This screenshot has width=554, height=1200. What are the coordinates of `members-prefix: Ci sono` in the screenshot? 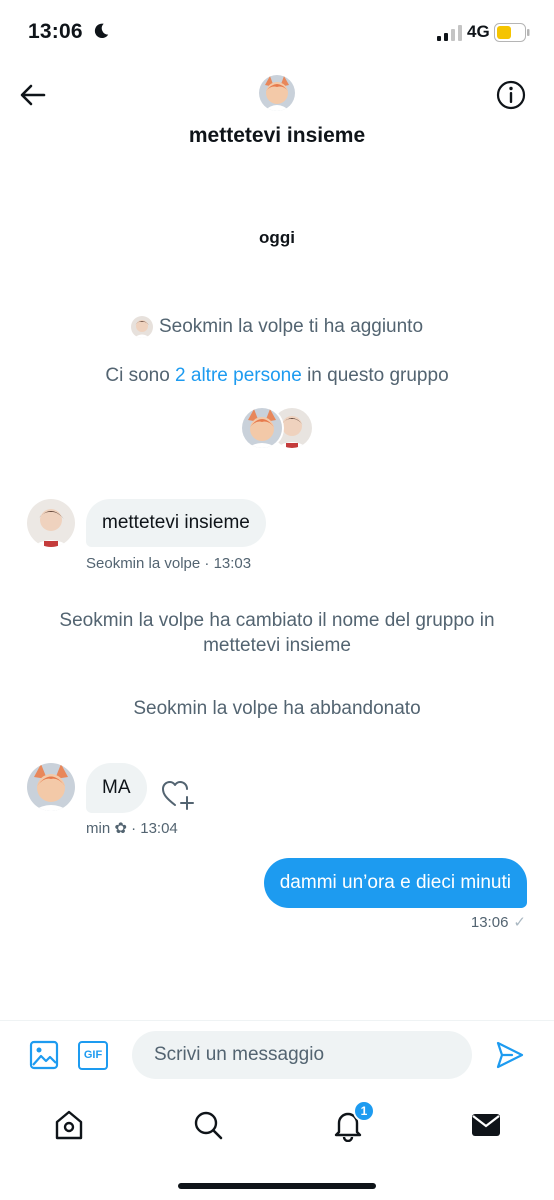 It's located at (140, 375).